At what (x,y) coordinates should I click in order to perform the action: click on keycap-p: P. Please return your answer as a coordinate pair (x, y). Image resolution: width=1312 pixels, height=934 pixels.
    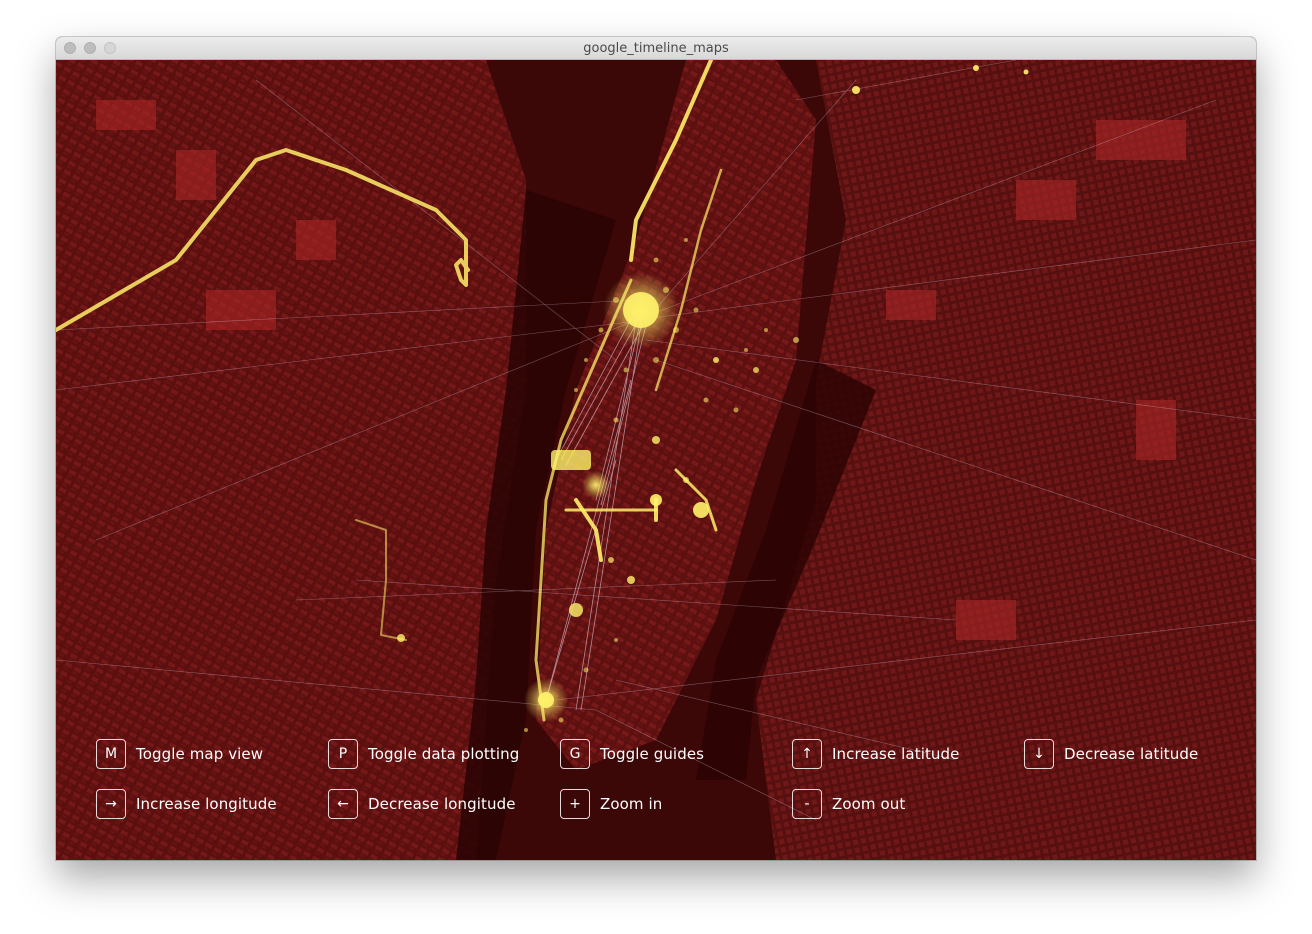
    Looking at the image, I should click on (343, 754).